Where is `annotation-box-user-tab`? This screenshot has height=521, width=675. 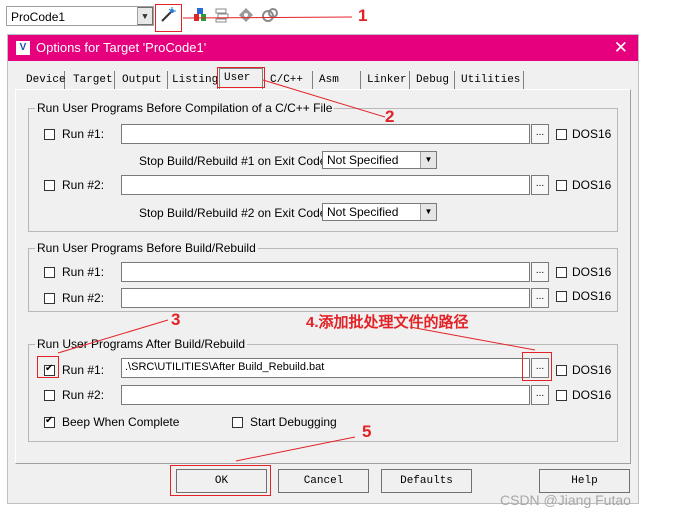 annotation-box-user-tab is located at coordinates (241, 77).